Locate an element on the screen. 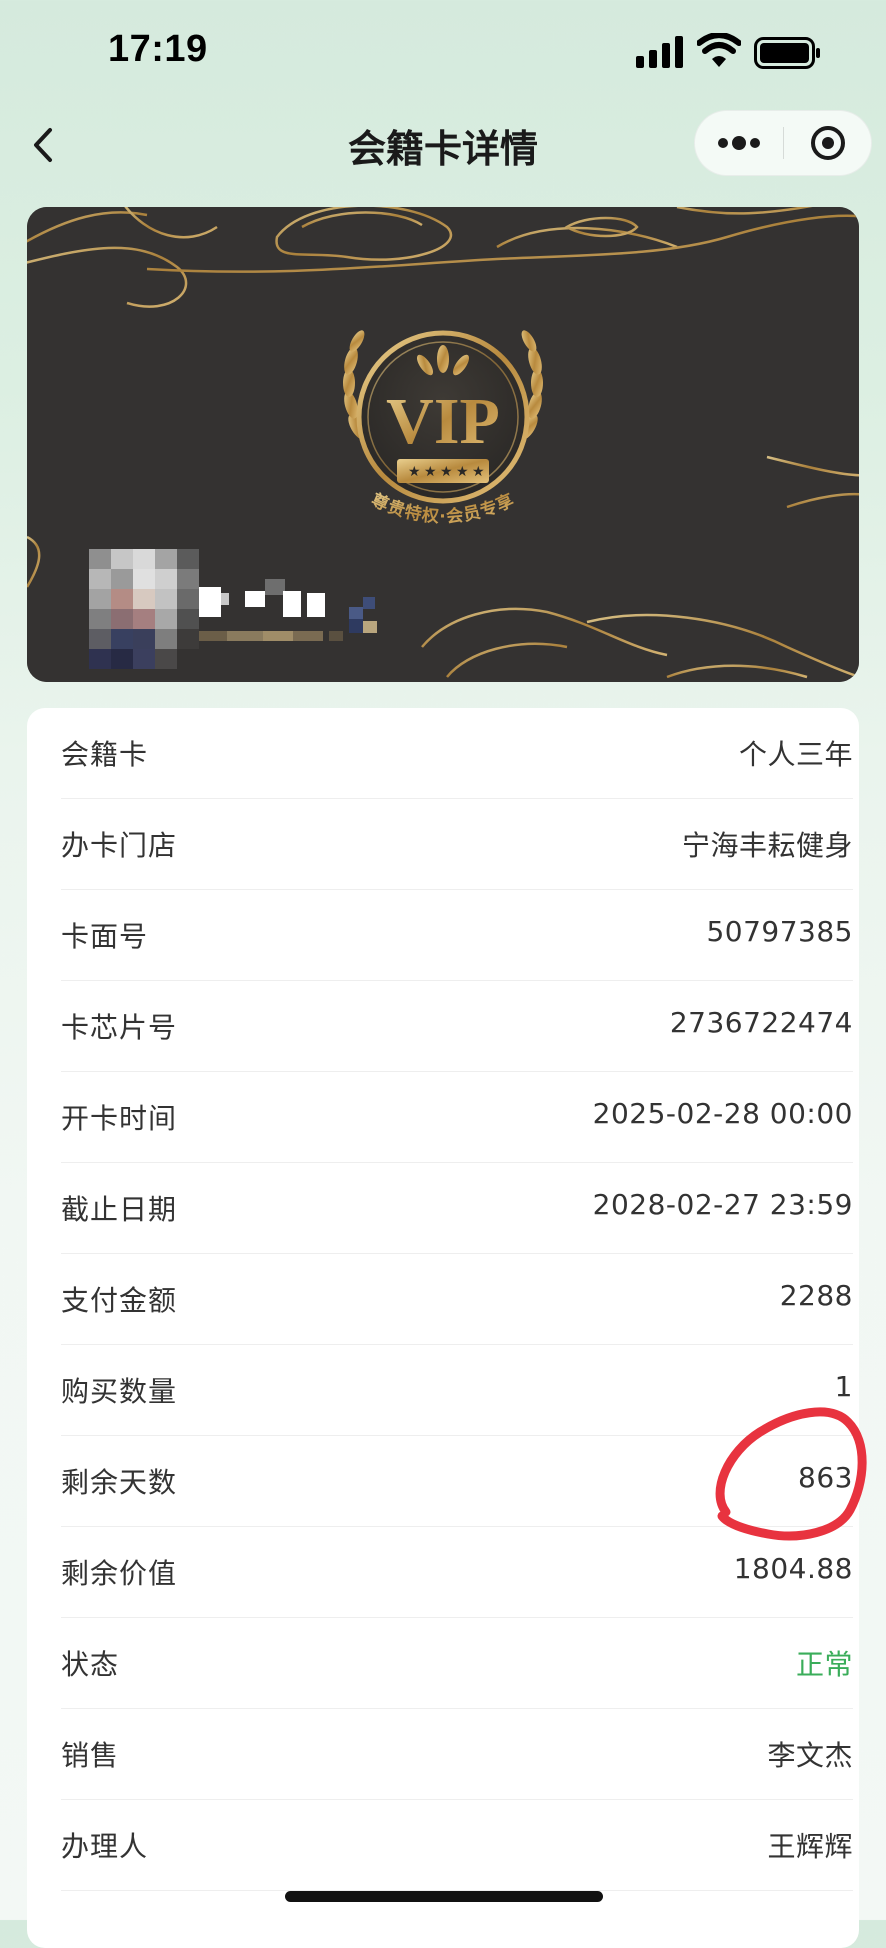 The height and width of the screenshot is (1948, 886). detail-value: 2288 is located at coordinates (816, 1295).